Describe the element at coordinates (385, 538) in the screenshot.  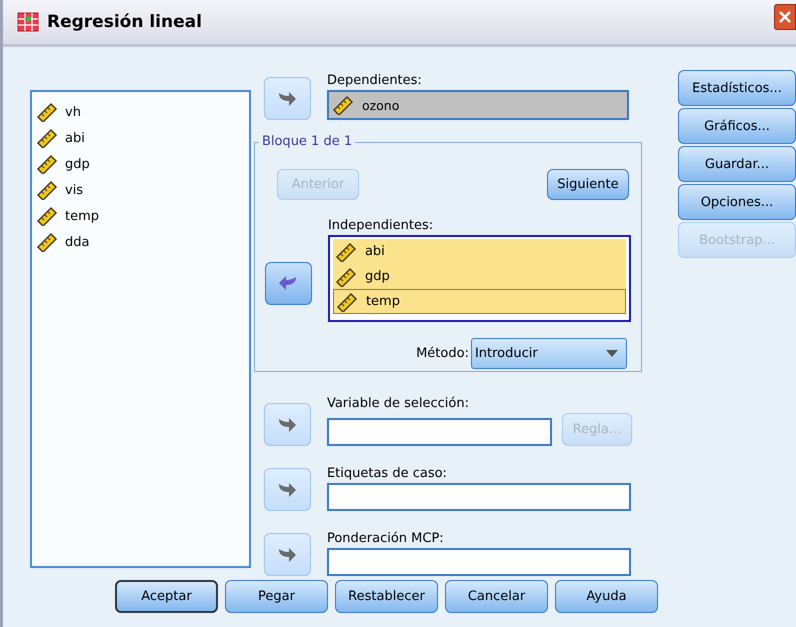
I see `field-label: Ponderación MCP:` at that location.